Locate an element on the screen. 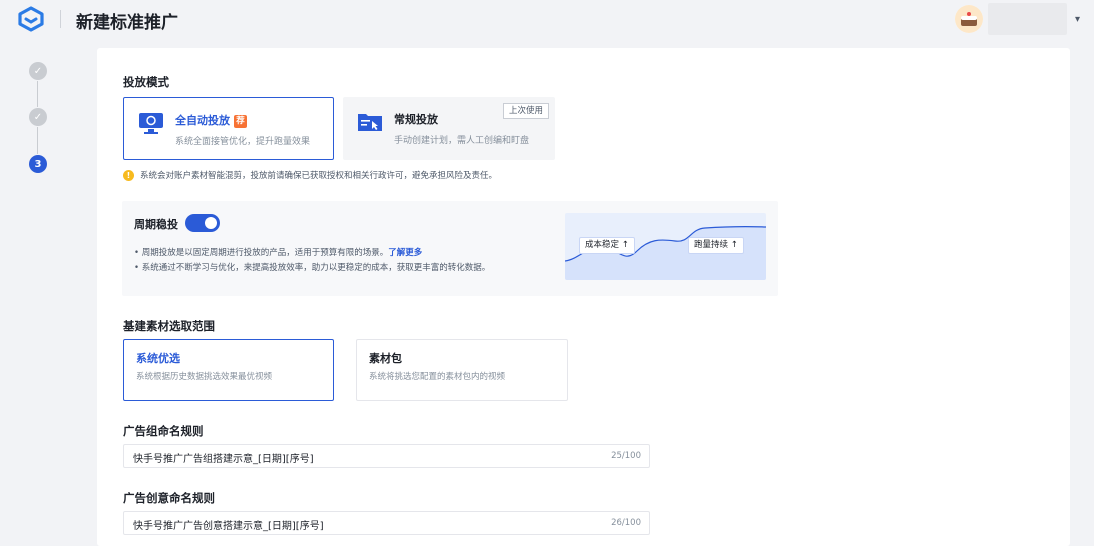  mode-auto-title-text: 全自动投放 is located at coordinates (202, 120).